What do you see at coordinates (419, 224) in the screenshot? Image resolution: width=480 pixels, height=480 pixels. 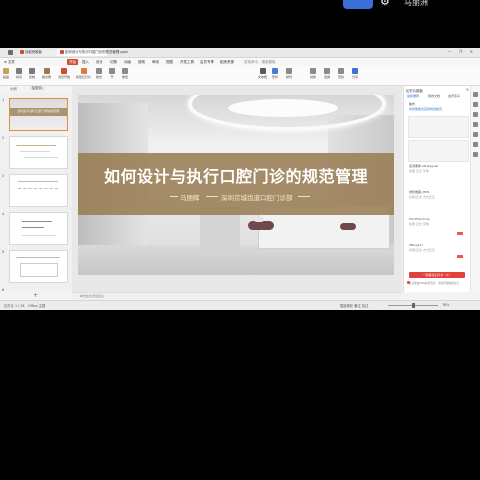 I see `font-option-sub: 标题 正文 字体` at bounding box center [419, 224].